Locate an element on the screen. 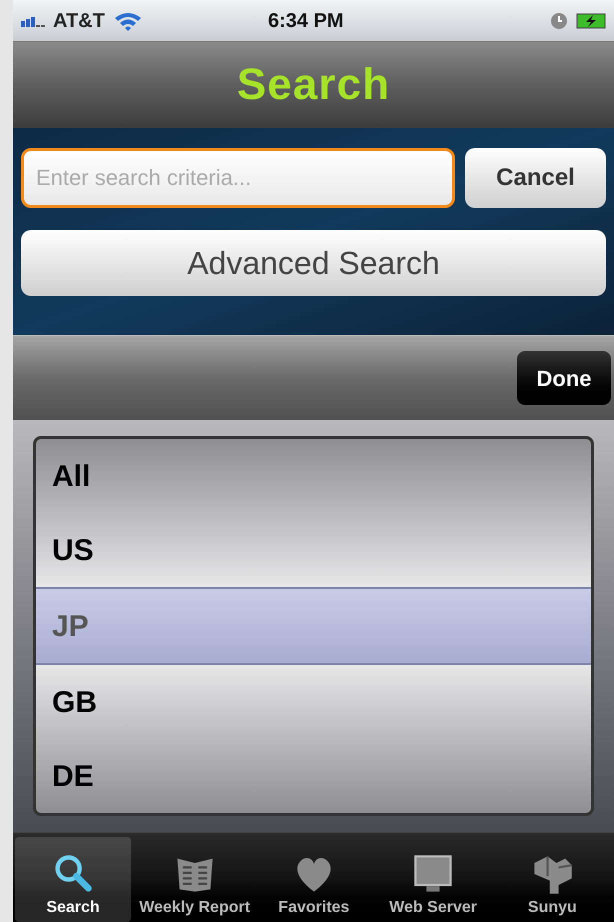  advanced-search-button: Advanced Search is located at coordinates (313, 263).